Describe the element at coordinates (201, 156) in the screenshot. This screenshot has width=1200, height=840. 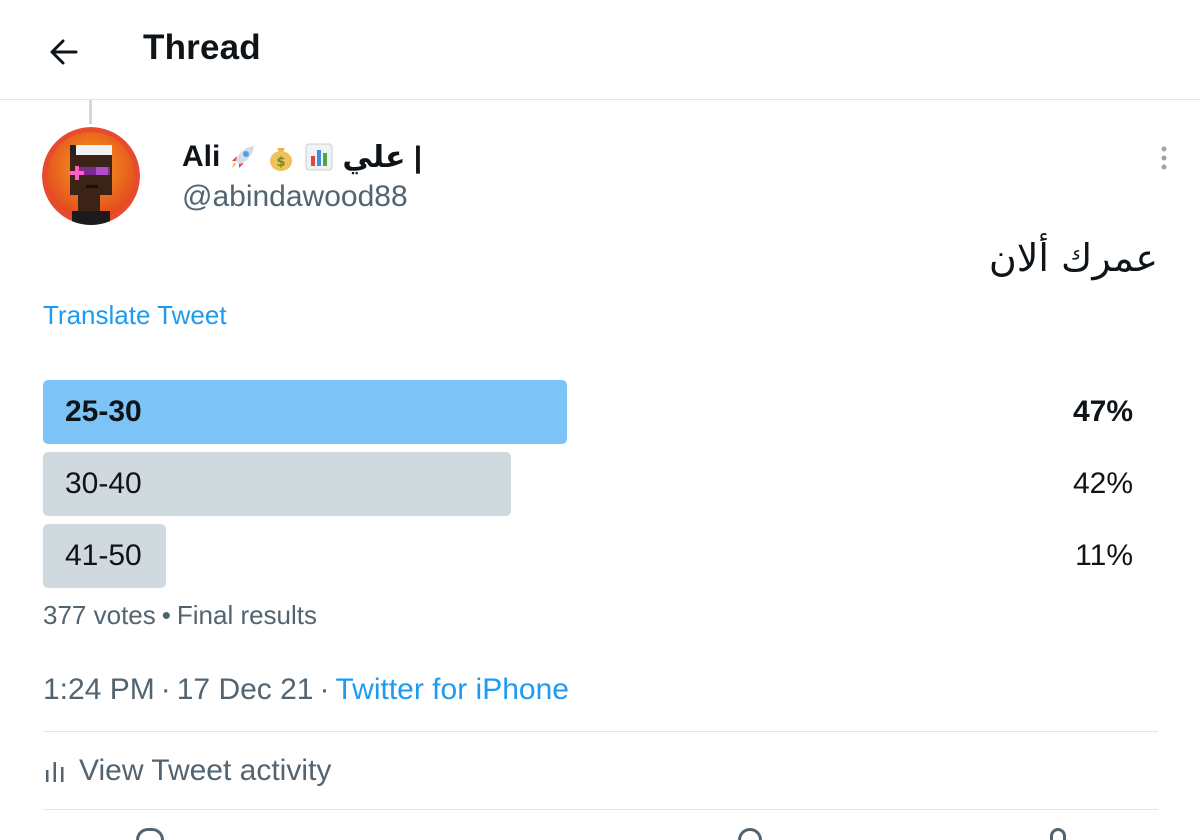
I see `author-name-text: Ali` at that location.